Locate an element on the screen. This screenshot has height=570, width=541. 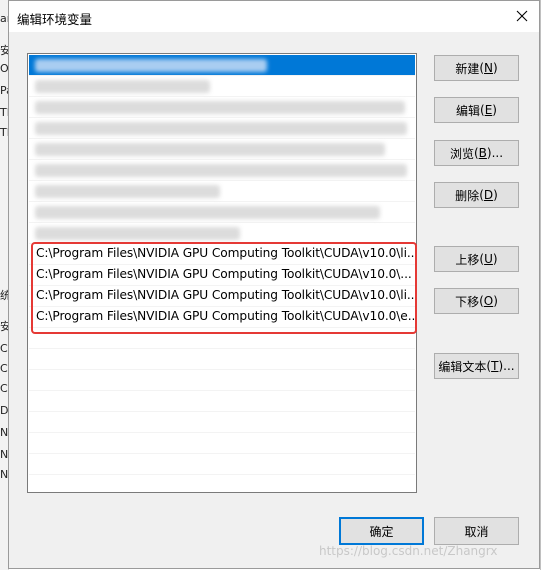
background-text-fragment: TE is located at coordinates (4, 112).